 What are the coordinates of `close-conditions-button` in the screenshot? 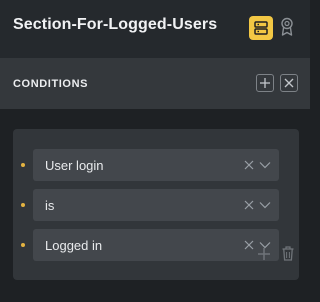 It's located at (289, 83).